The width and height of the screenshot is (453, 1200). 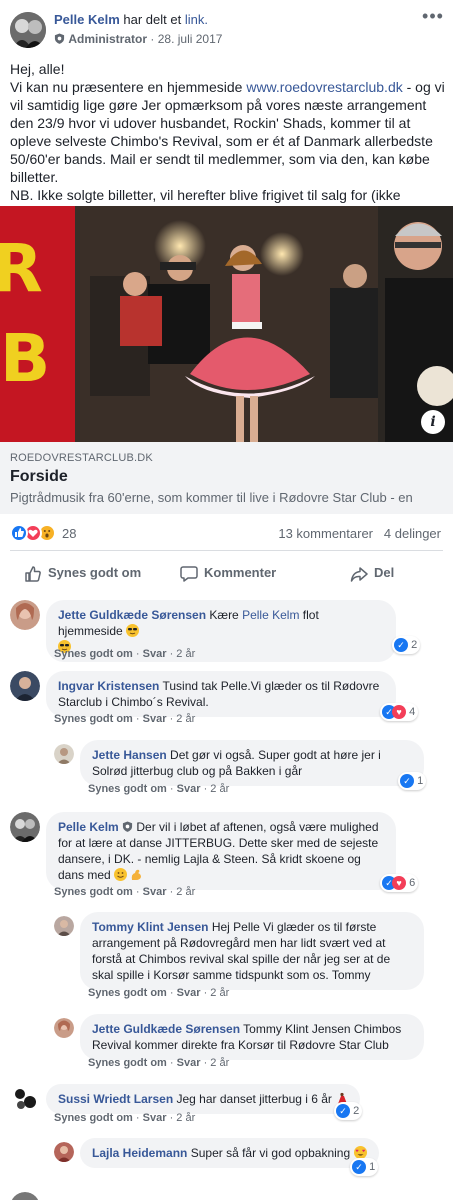 I want to click on comment-reactions: ✓ ♥ 6, so click(x=399, y=883).